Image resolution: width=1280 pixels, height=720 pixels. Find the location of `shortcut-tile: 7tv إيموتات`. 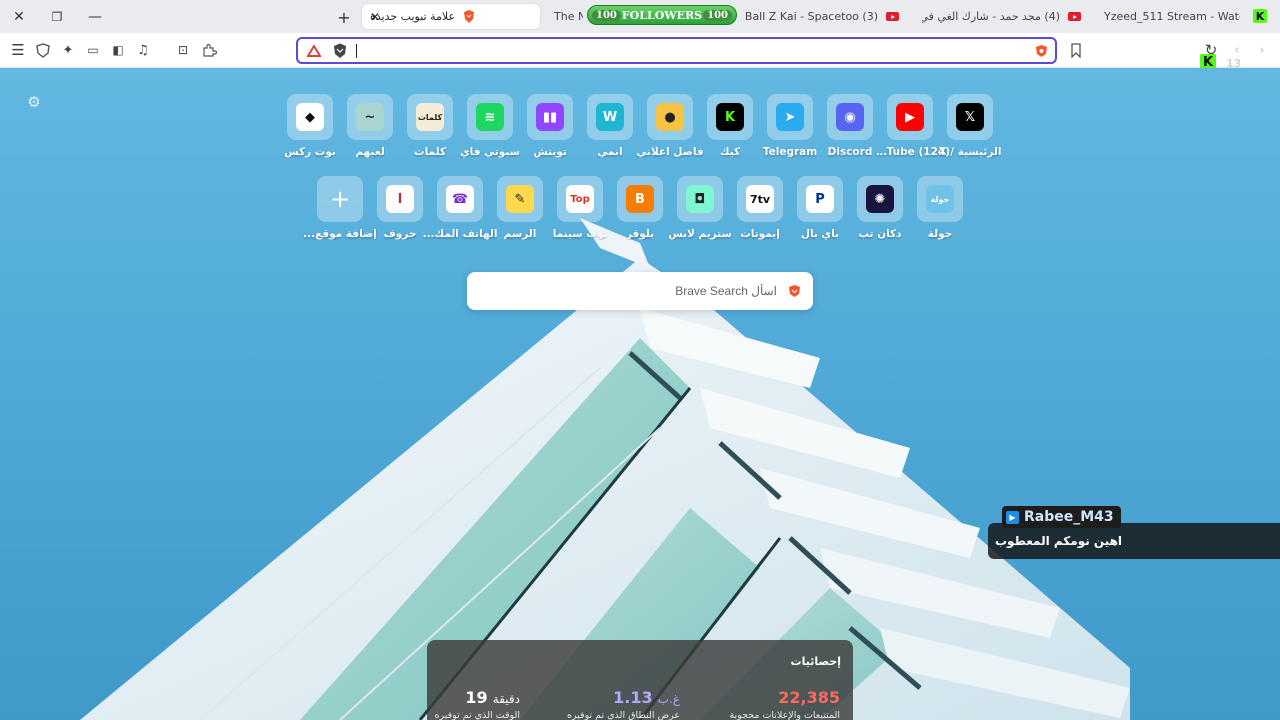

shortcut-tile: 7tv إيموتات is located at coordinates (760, 212).